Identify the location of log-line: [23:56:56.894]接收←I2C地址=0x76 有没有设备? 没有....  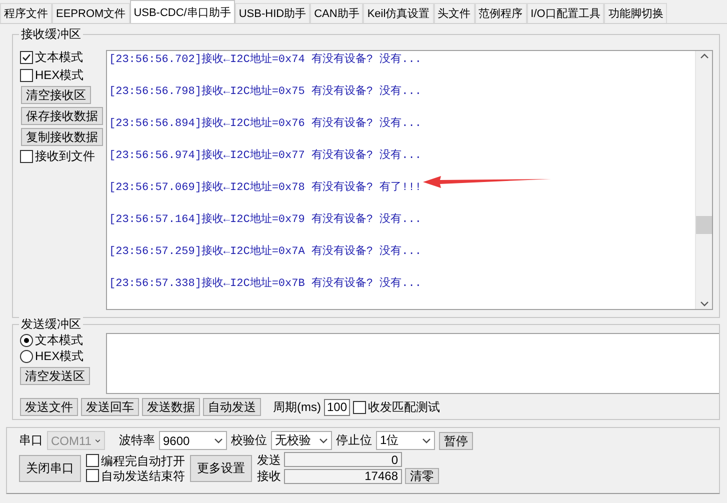
(265, 124).